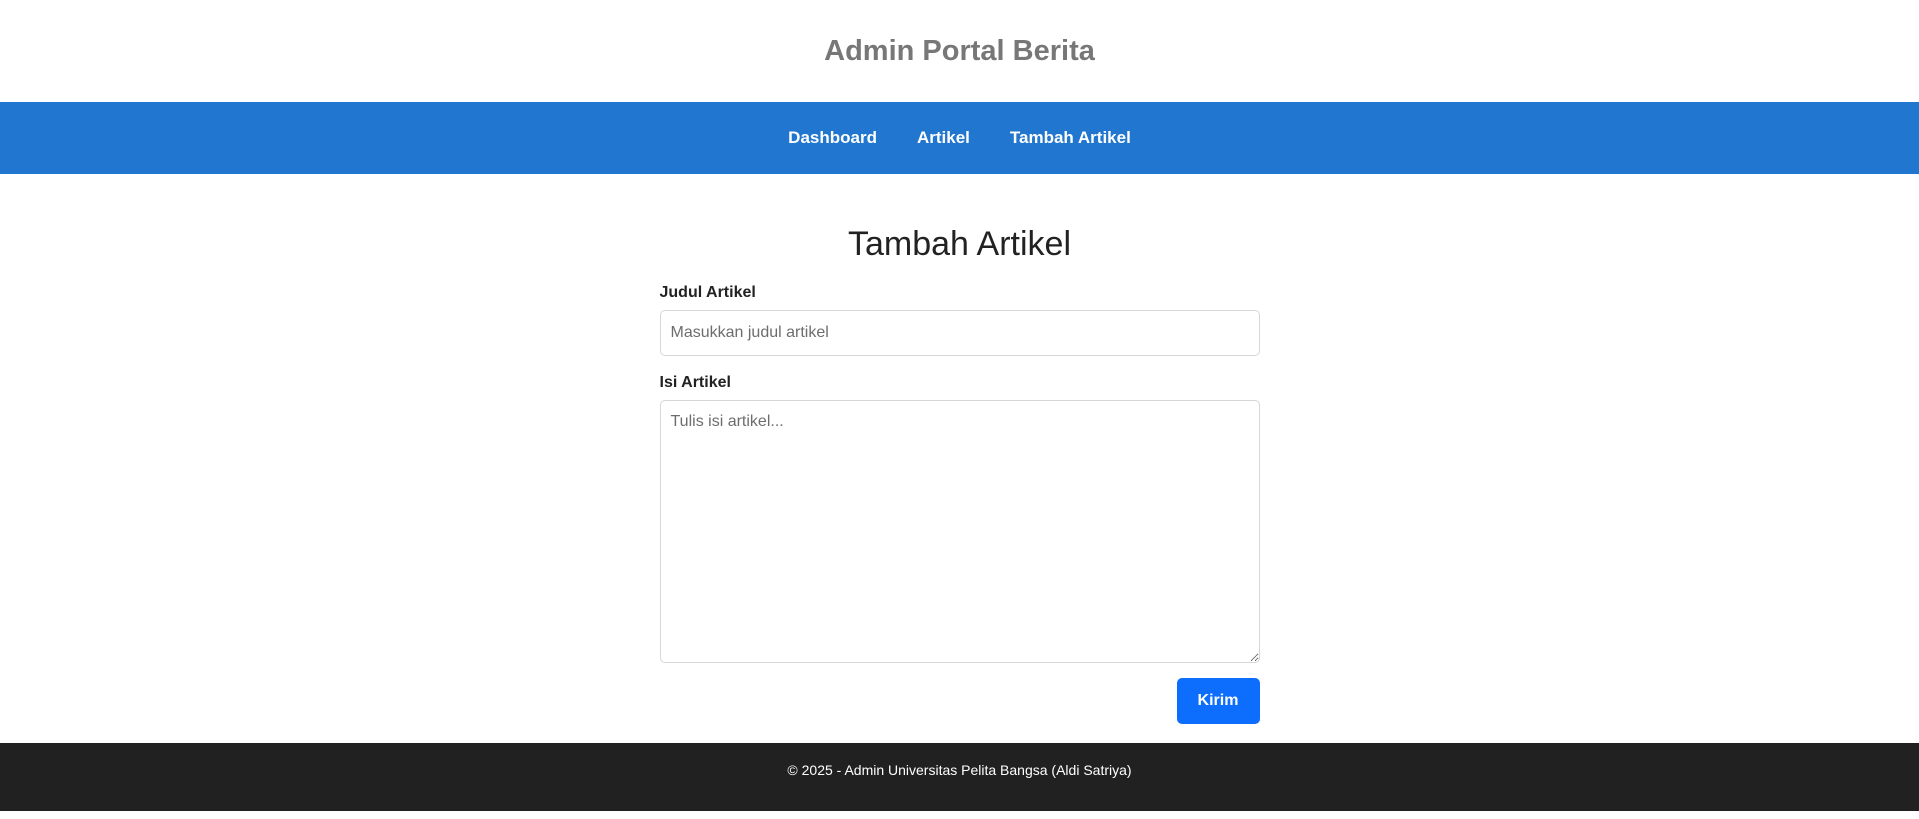 Image resolution: width=1919 pixels, height=819 pixels. What do you see at coordinates (959, 244) in the screenshot?
I see `page-title: Tambah Artikel` at bounding box center [959, 244].